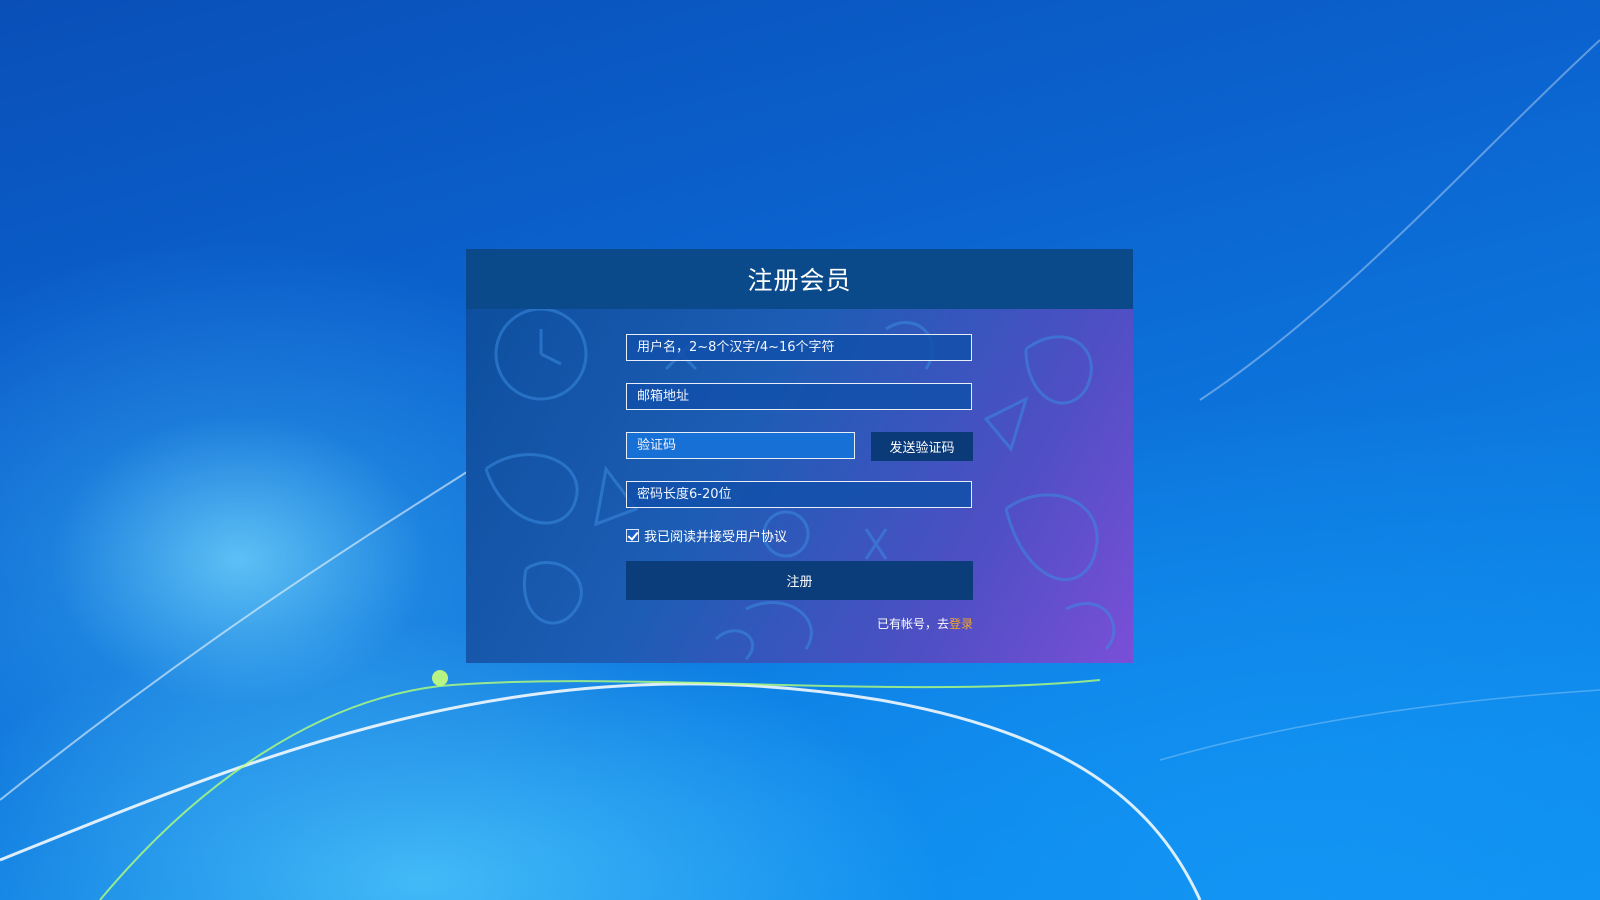  I want to click on email-input, so click(799, 396).